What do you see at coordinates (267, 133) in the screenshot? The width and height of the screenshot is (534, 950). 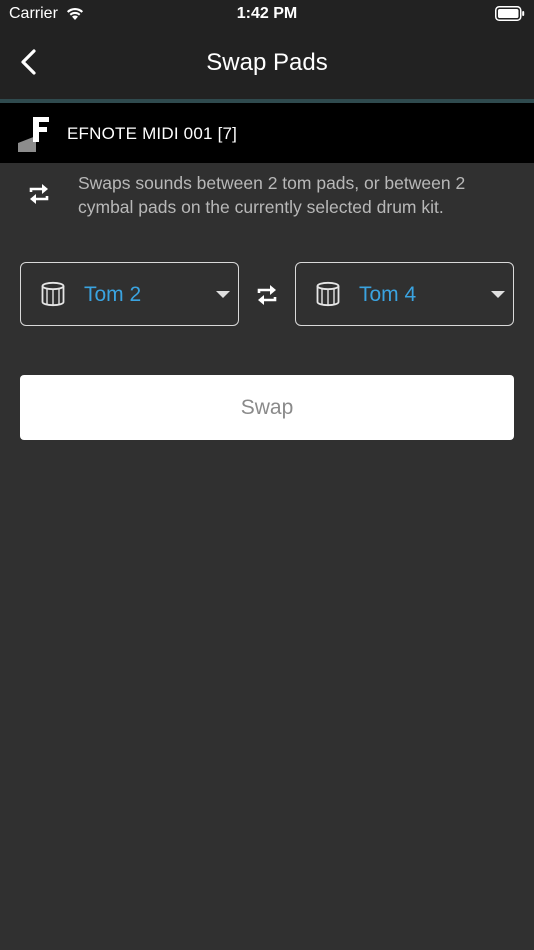 I see `device-bar: EFNOTE MIDI 001 [7]` at bounding box center [267, 133].